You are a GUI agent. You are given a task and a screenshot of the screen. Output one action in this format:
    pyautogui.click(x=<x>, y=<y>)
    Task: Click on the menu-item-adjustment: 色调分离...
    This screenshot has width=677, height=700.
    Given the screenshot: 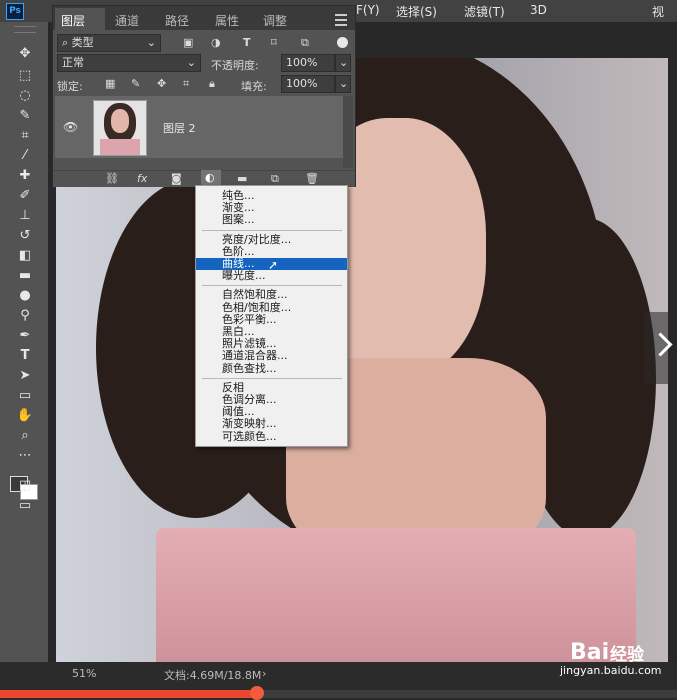 What is the action you would take?
    pyautogui.click(x=271, y=400)
    